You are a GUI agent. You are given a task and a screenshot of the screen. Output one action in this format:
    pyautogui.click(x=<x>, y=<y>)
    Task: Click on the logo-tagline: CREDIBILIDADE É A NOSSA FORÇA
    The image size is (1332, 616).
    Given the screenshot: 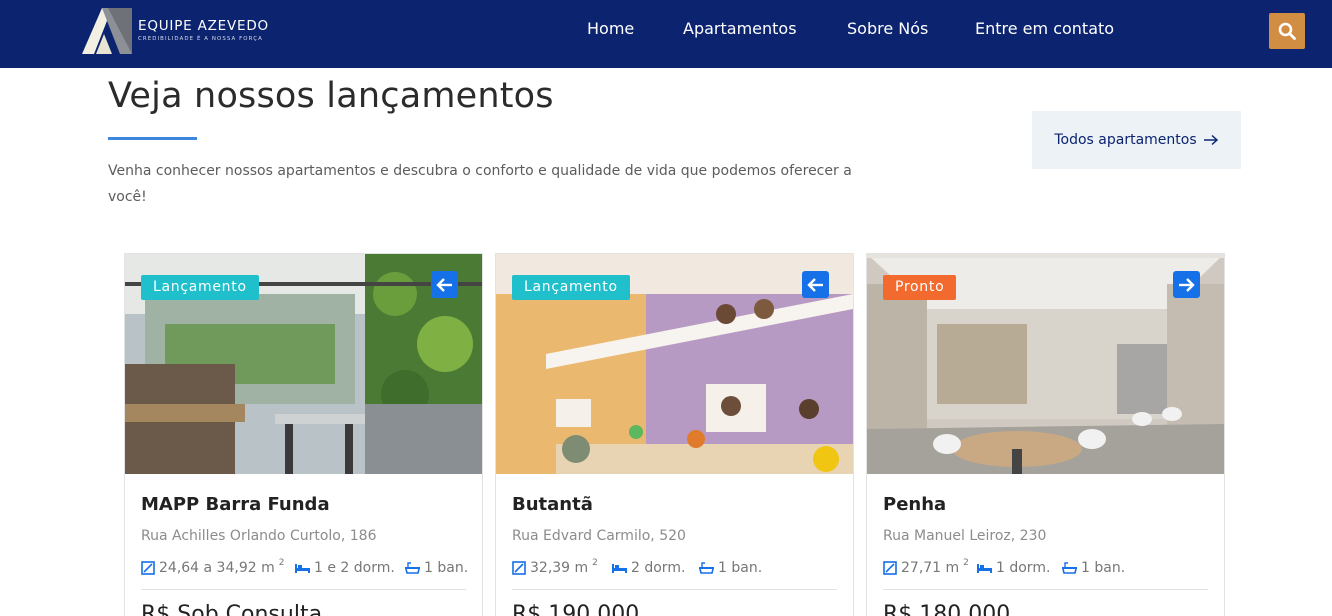 What is the action you would take?
    pyautogui.click(x=200, y=39)
    